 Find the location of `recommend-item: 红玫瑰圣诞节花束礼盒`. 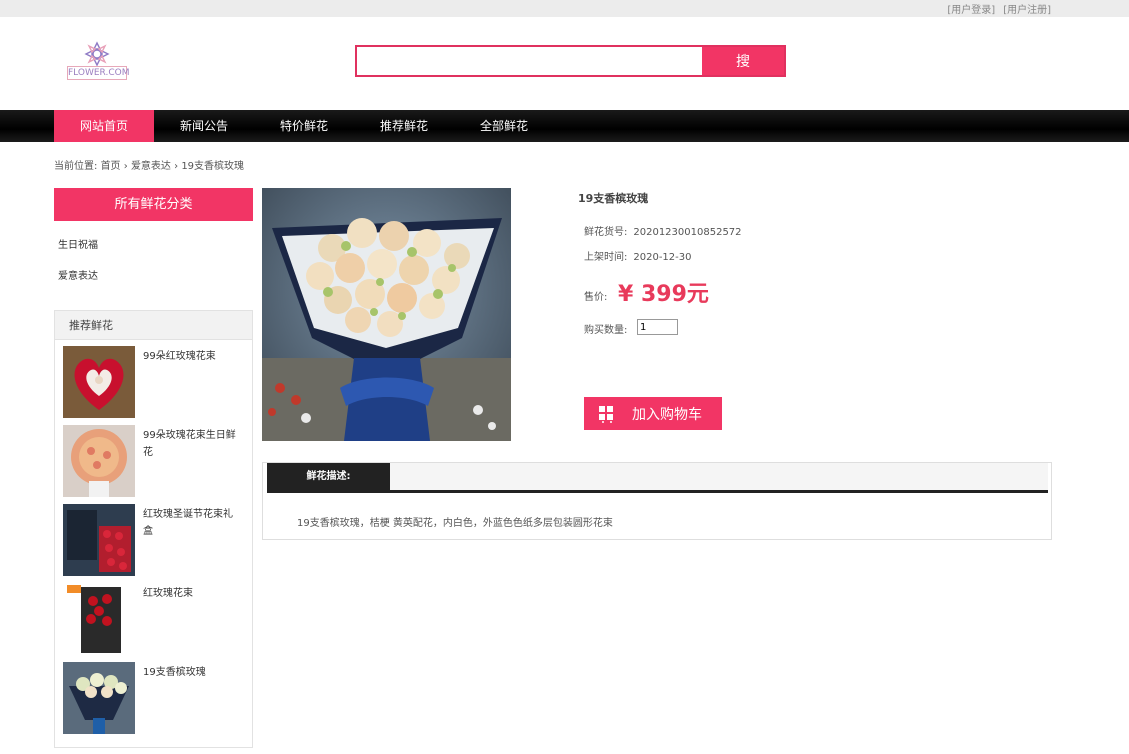

recommend-item: 红玫瑰圣诞节花束礼盒 is located at coordinates (153, 540).